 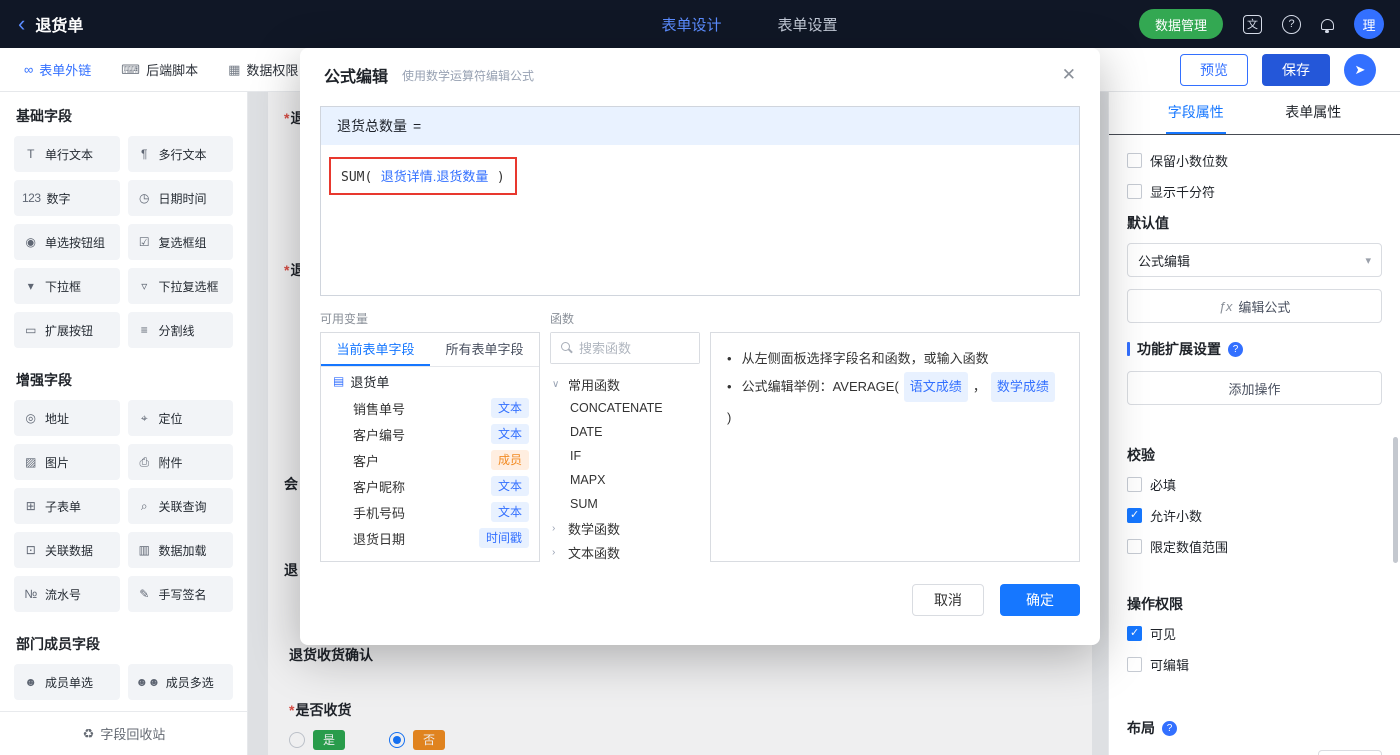 What do you see at coordinates (180, 550) in the screenshot?
I see `palette-field: ▥ 数据加载` at bounding box center [180, 550].